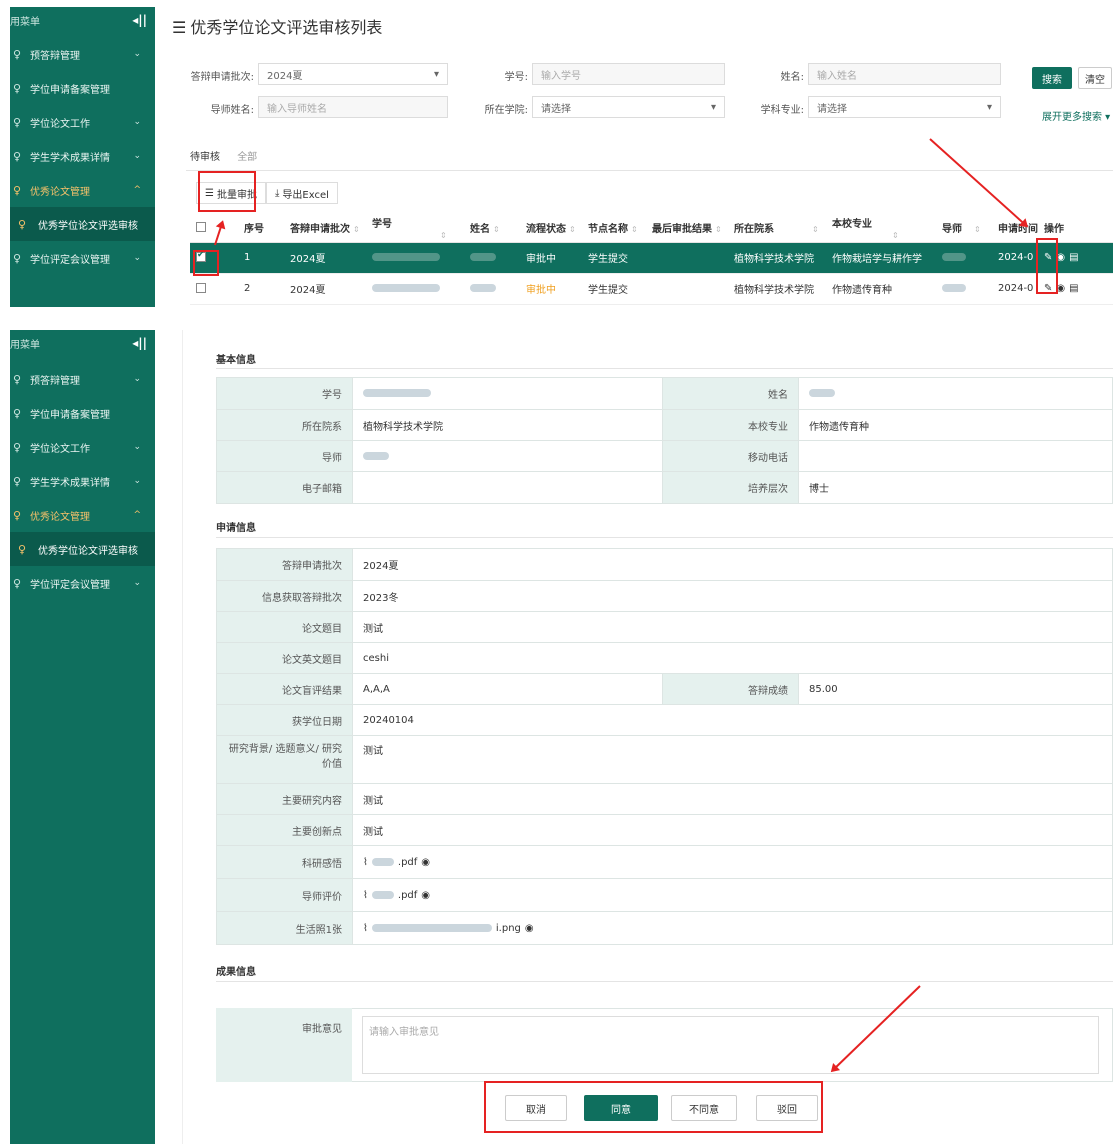 This screenshot has height=1144, width=1113. What do you see at coordinates (664, 456) in the screenshot?
I see `form-row: 导师 移动电话` at bounding box center [664, 456].